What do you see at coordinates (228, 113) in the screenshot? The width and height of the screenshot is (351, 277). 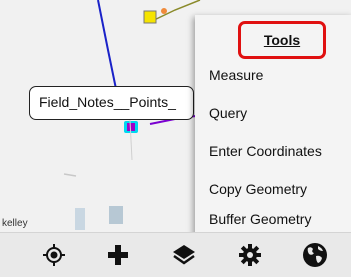 I see `menu-item-label: Query` at bounding box center [228, 113].